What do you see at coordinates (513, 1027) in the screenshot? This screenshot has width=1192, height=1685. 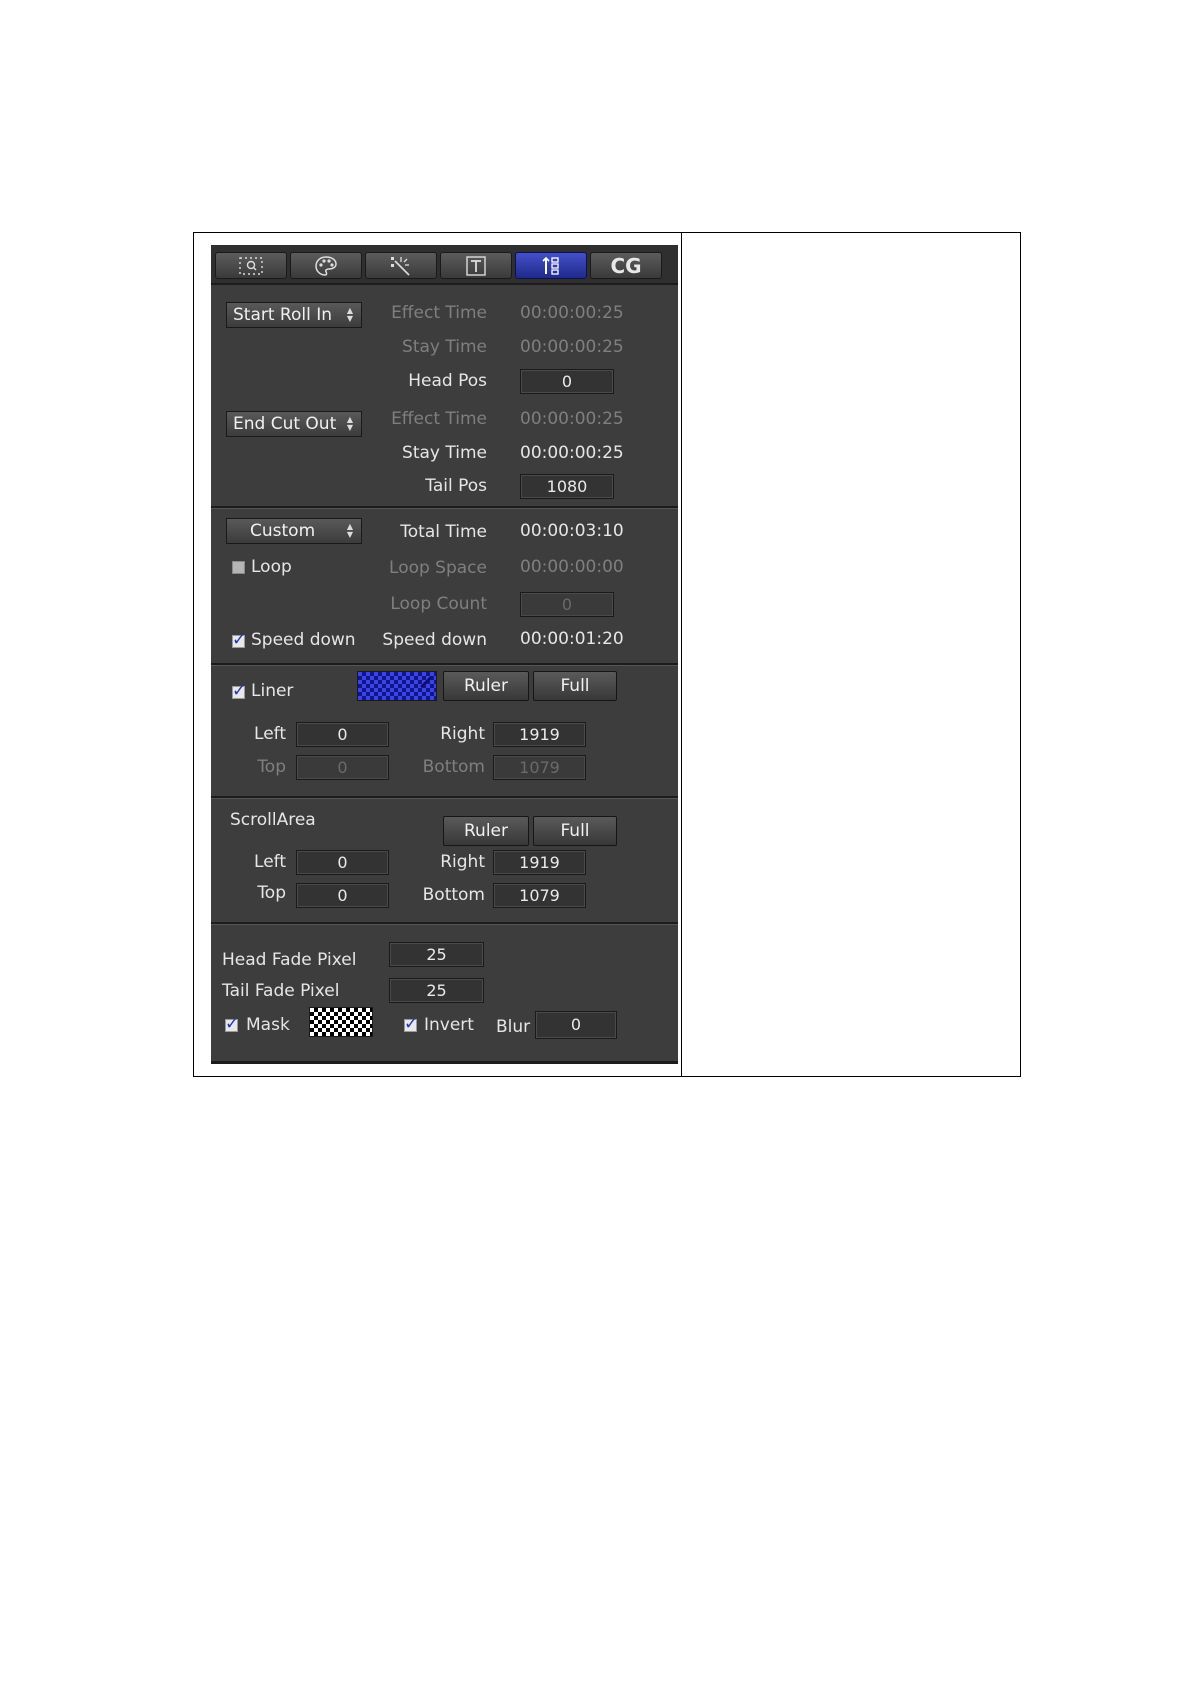 I see `blur-label: Blur` at bounding box center [513, 1027].